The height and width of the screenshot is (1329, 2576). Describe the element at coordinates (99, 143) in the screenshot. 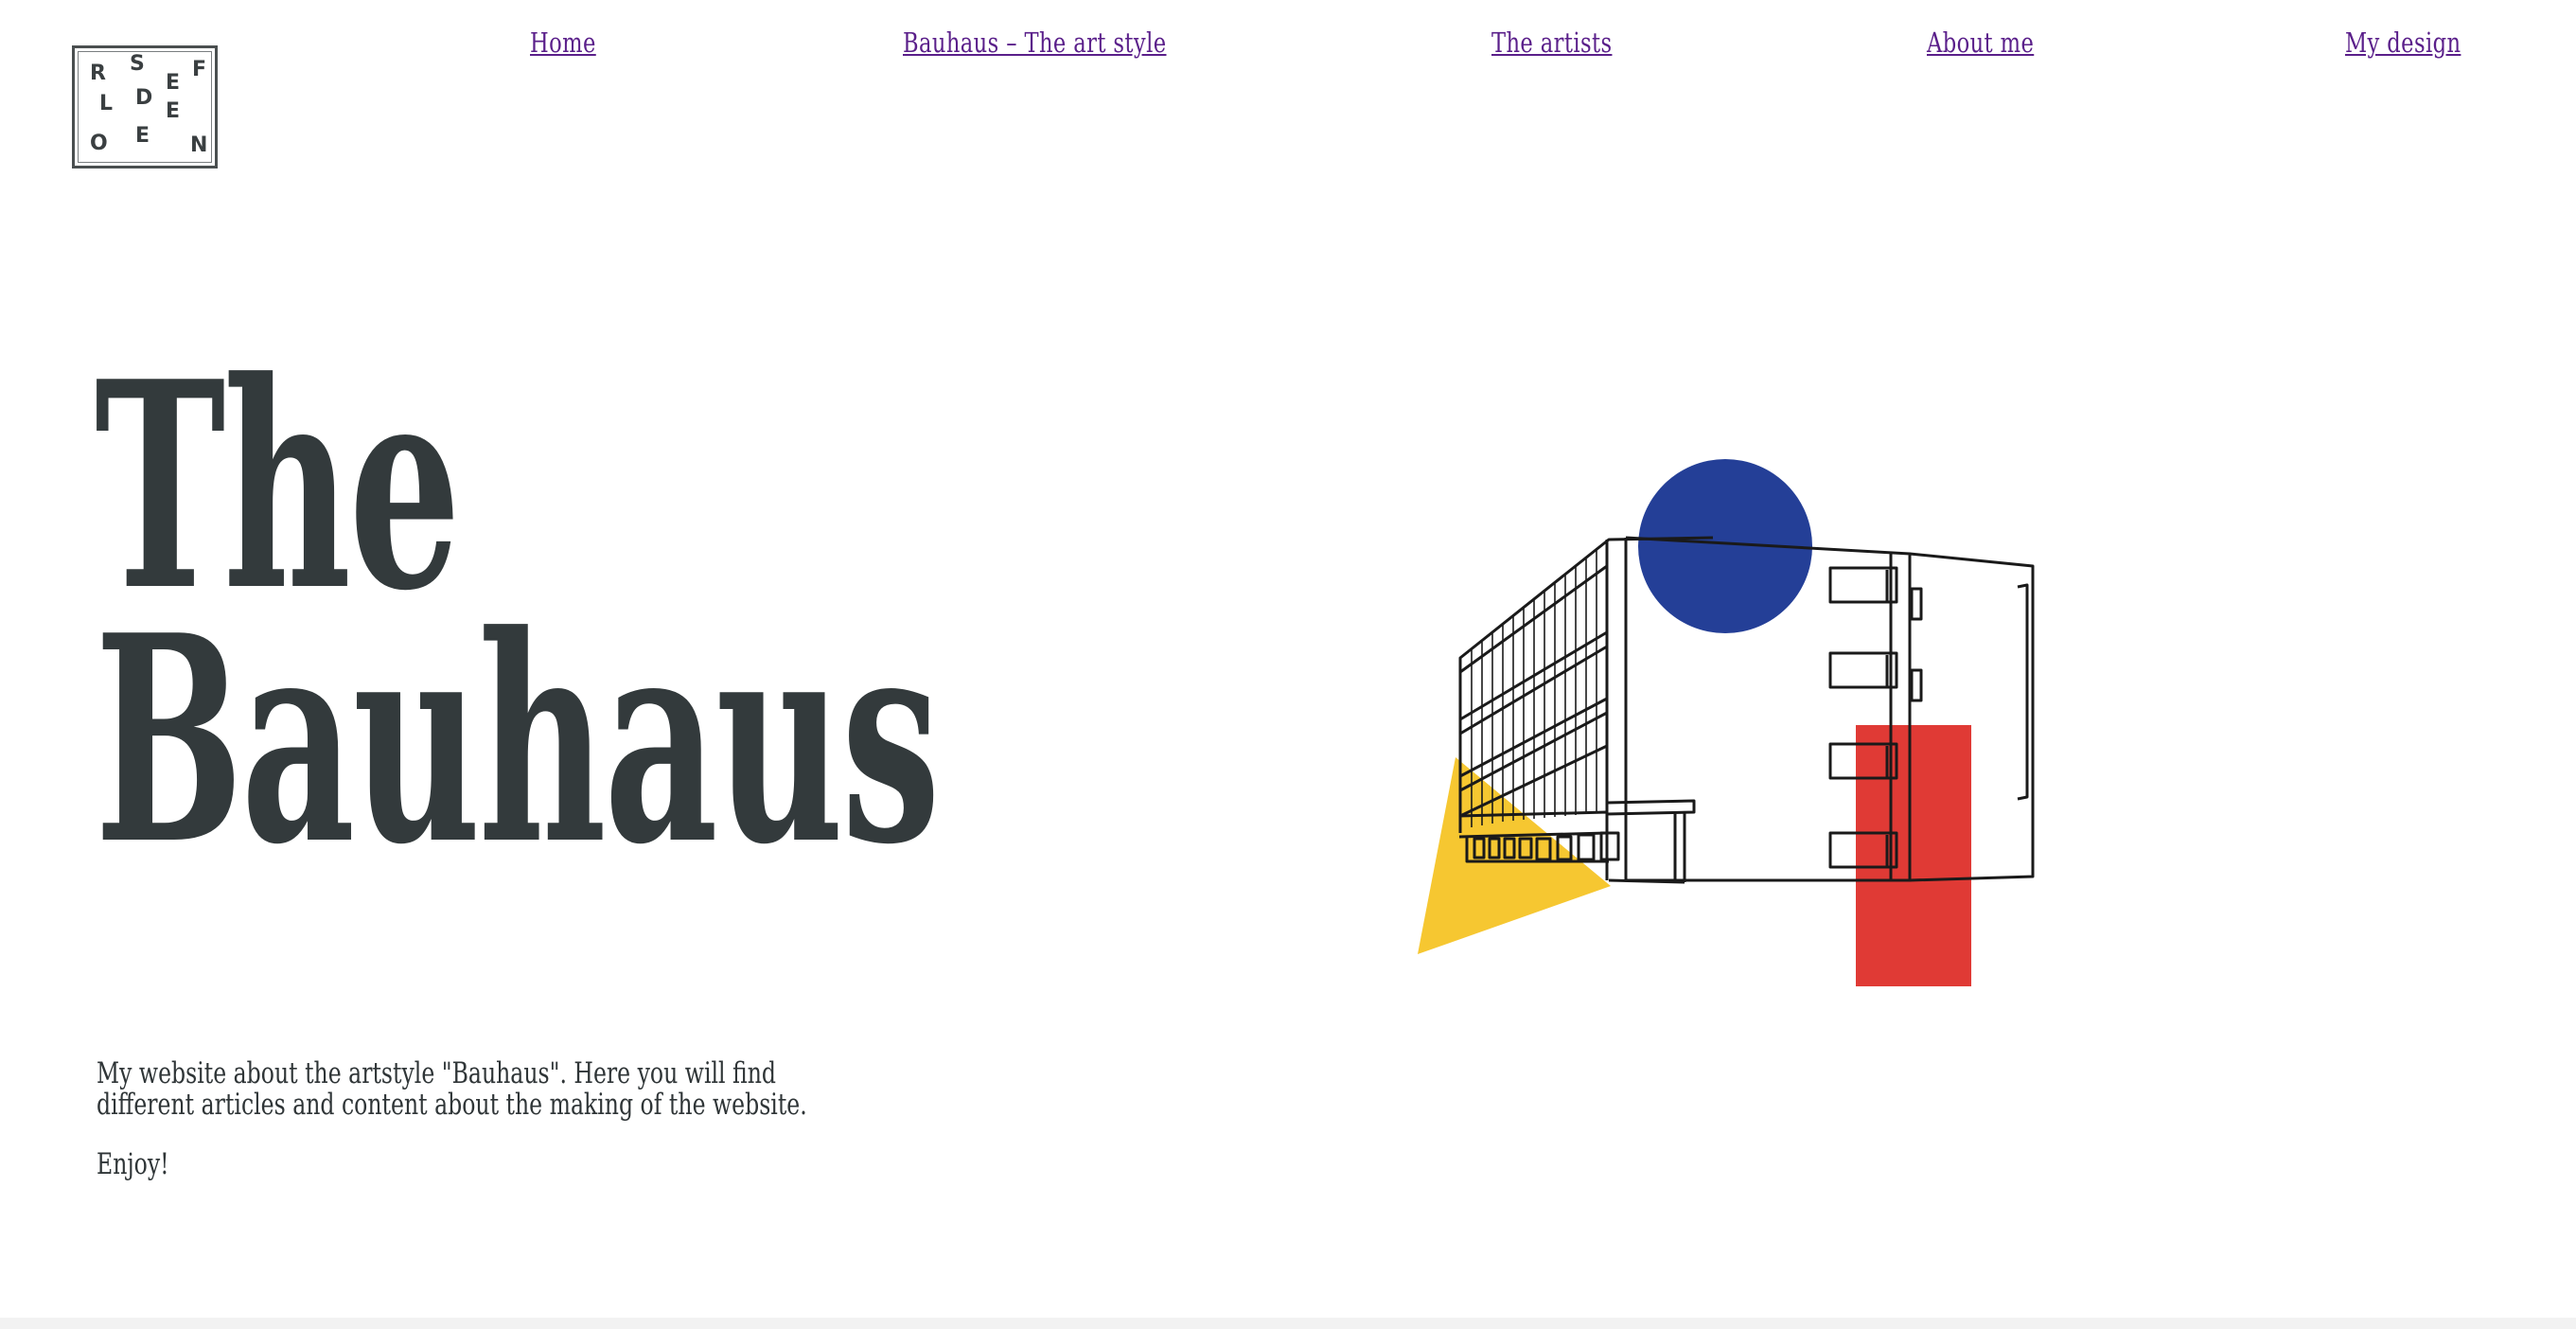

I see `logo-letter: O` at that location.